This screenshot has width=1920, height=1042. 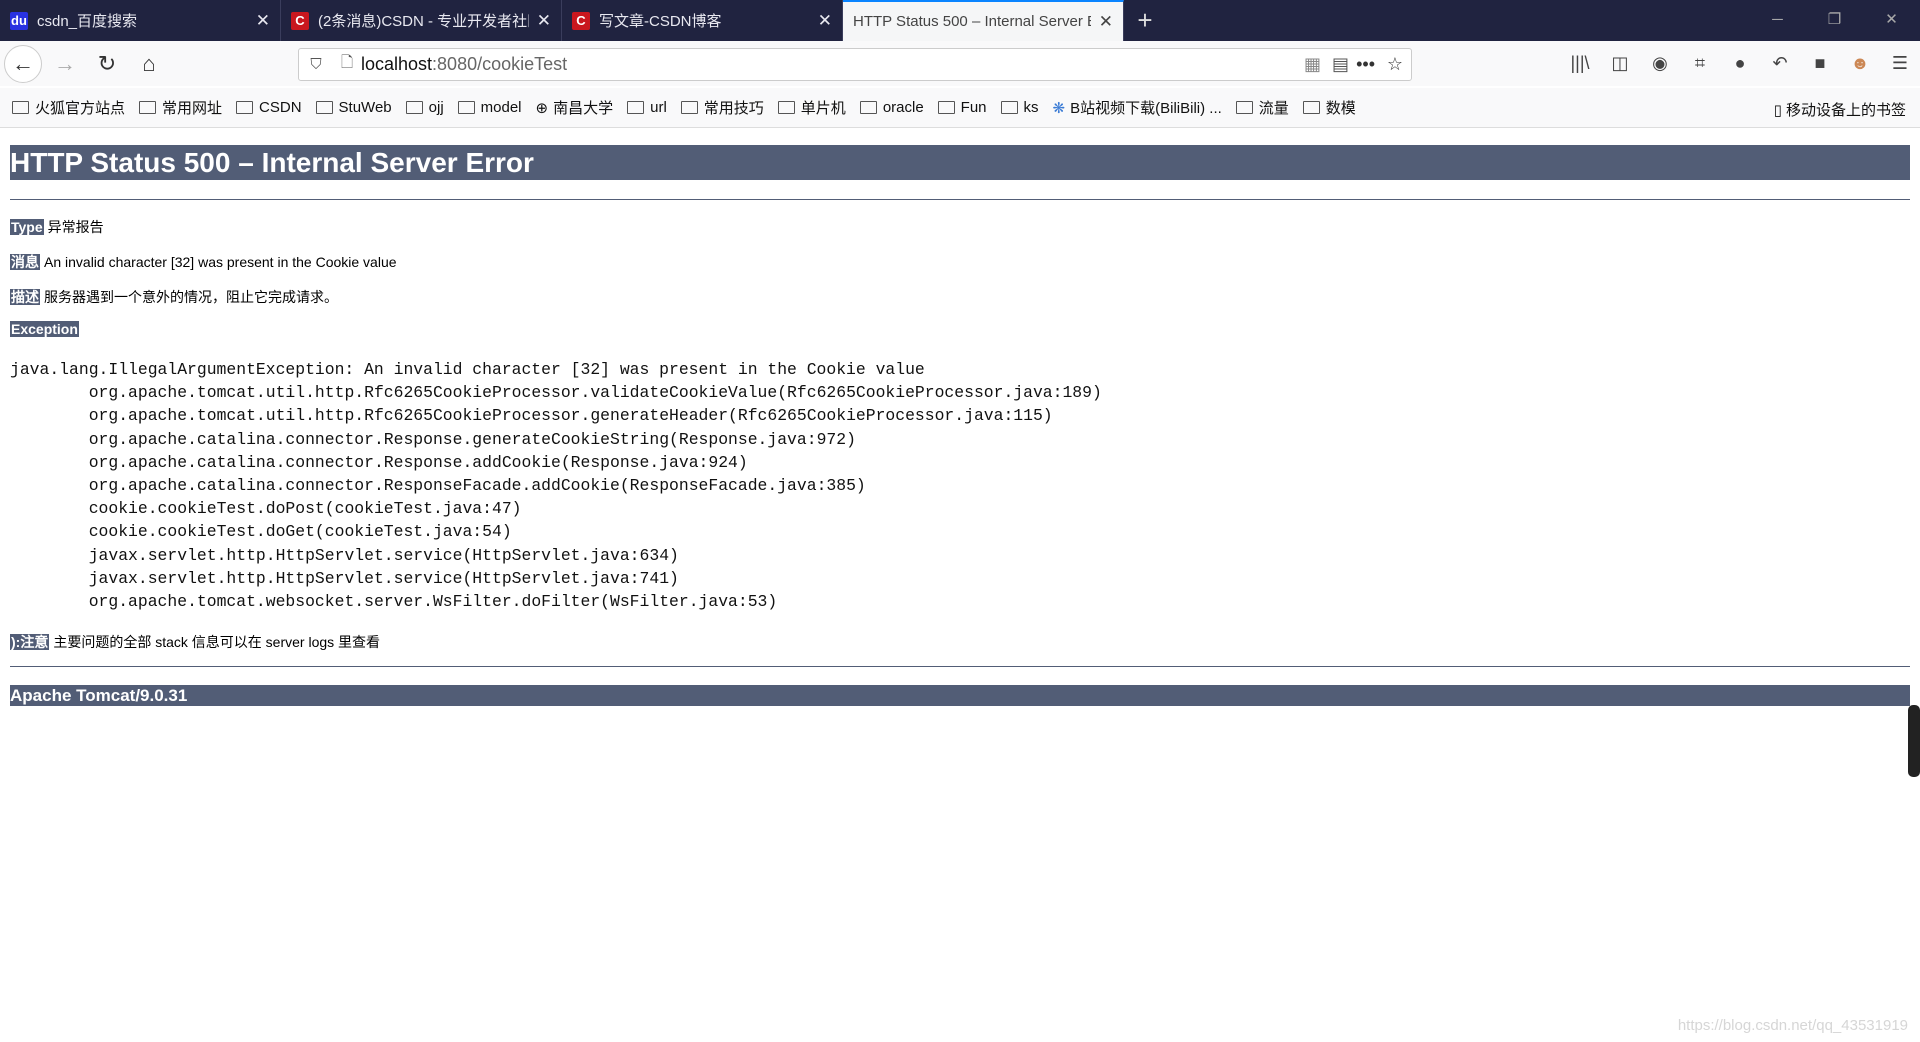 I want to click on bookmark-item: 常用网址, so click(x=180, y=107).